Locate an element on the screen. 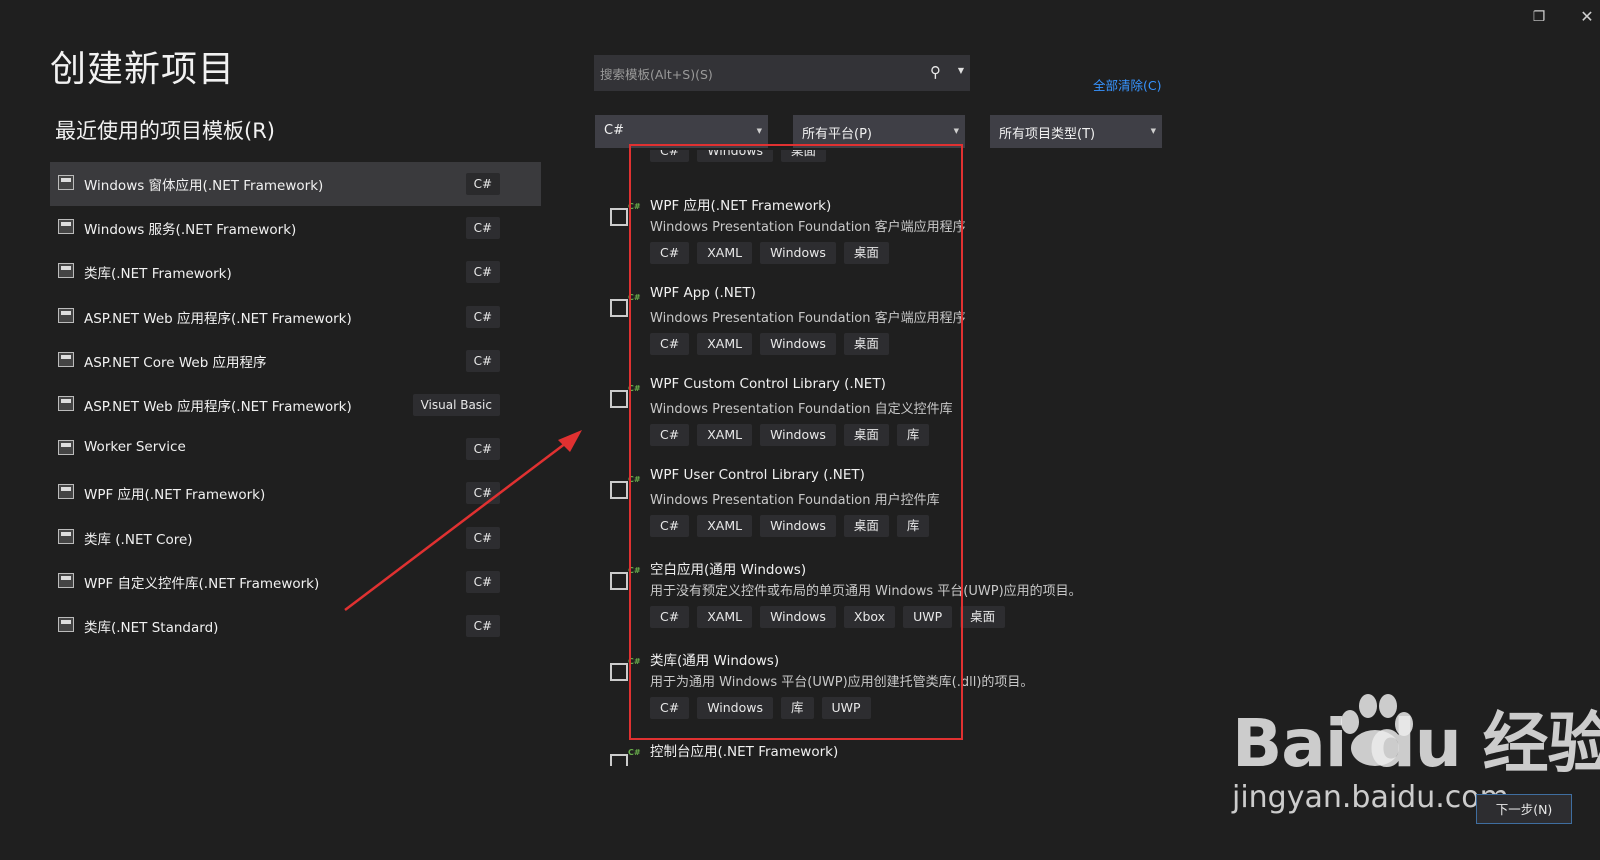  recent-template-item: ASP.NET Core Web 应用程序 C# is located at coordinates (295, 361).